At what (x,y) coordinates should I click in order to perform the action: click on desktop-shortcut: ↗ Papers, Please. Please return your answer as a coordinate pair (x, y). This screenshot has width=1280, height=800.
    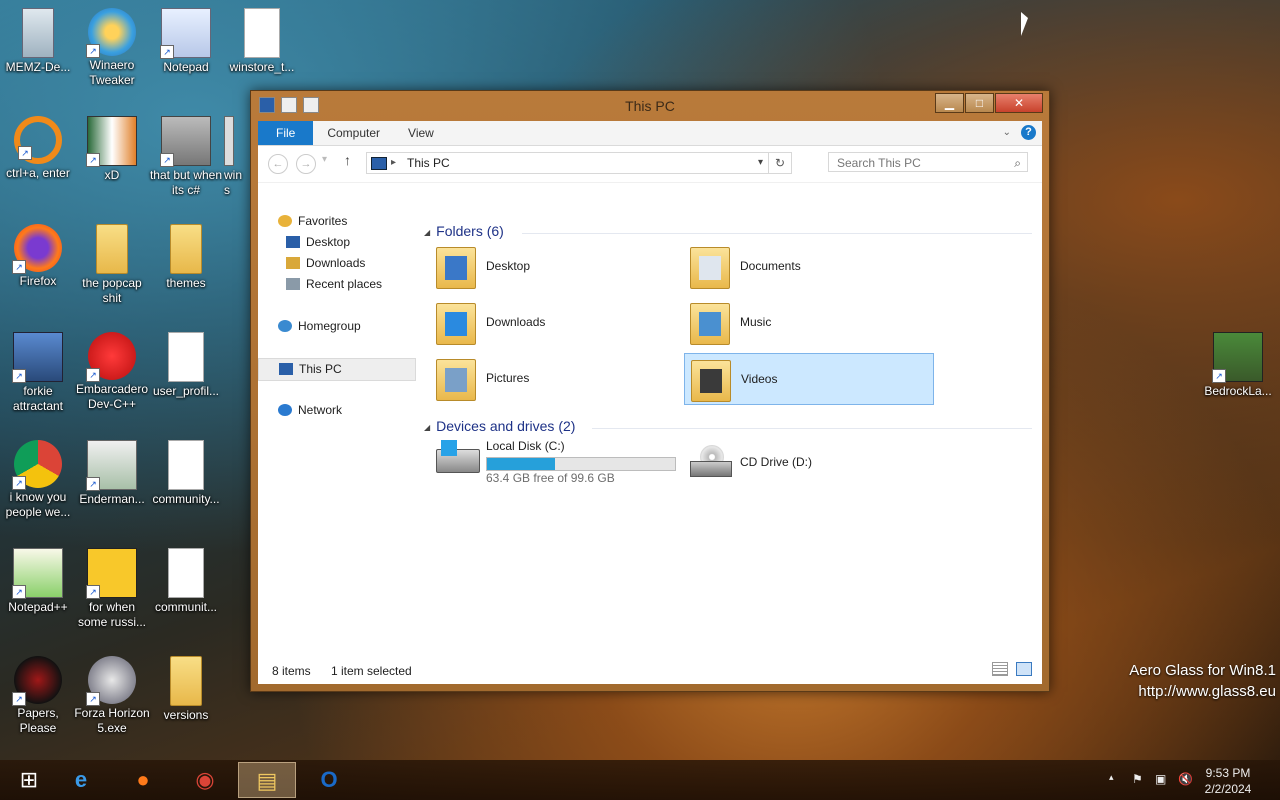
    Looking at the image, I should click on (38, 696).